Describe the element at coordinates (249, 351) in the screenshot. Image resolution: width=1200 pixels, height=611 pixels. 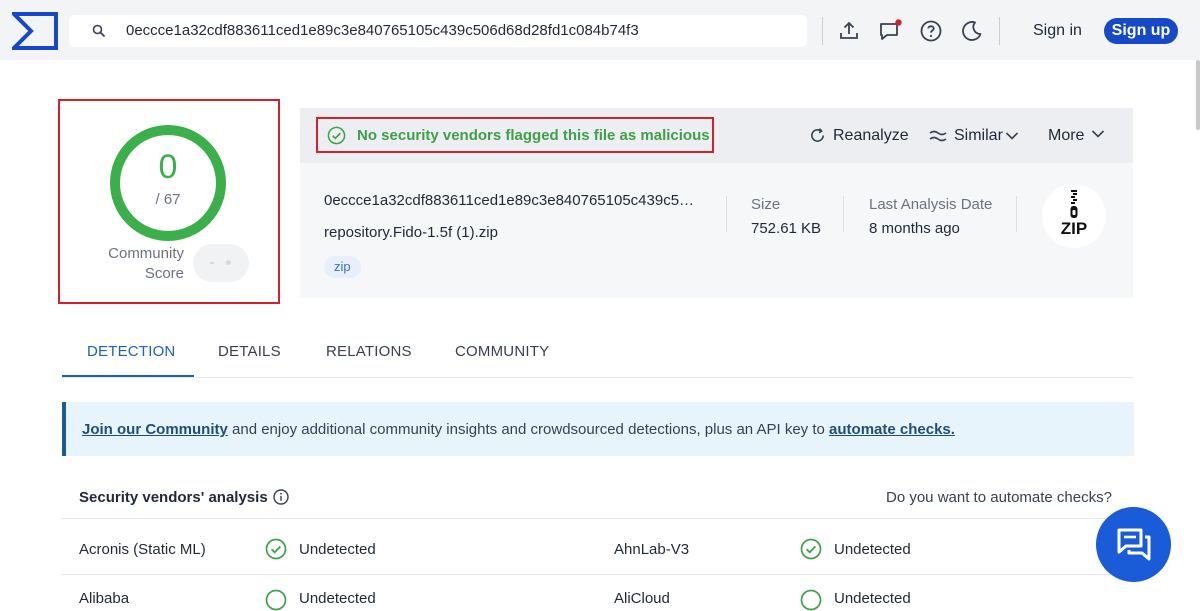
I see `tab-details: DETAILS` at that location.